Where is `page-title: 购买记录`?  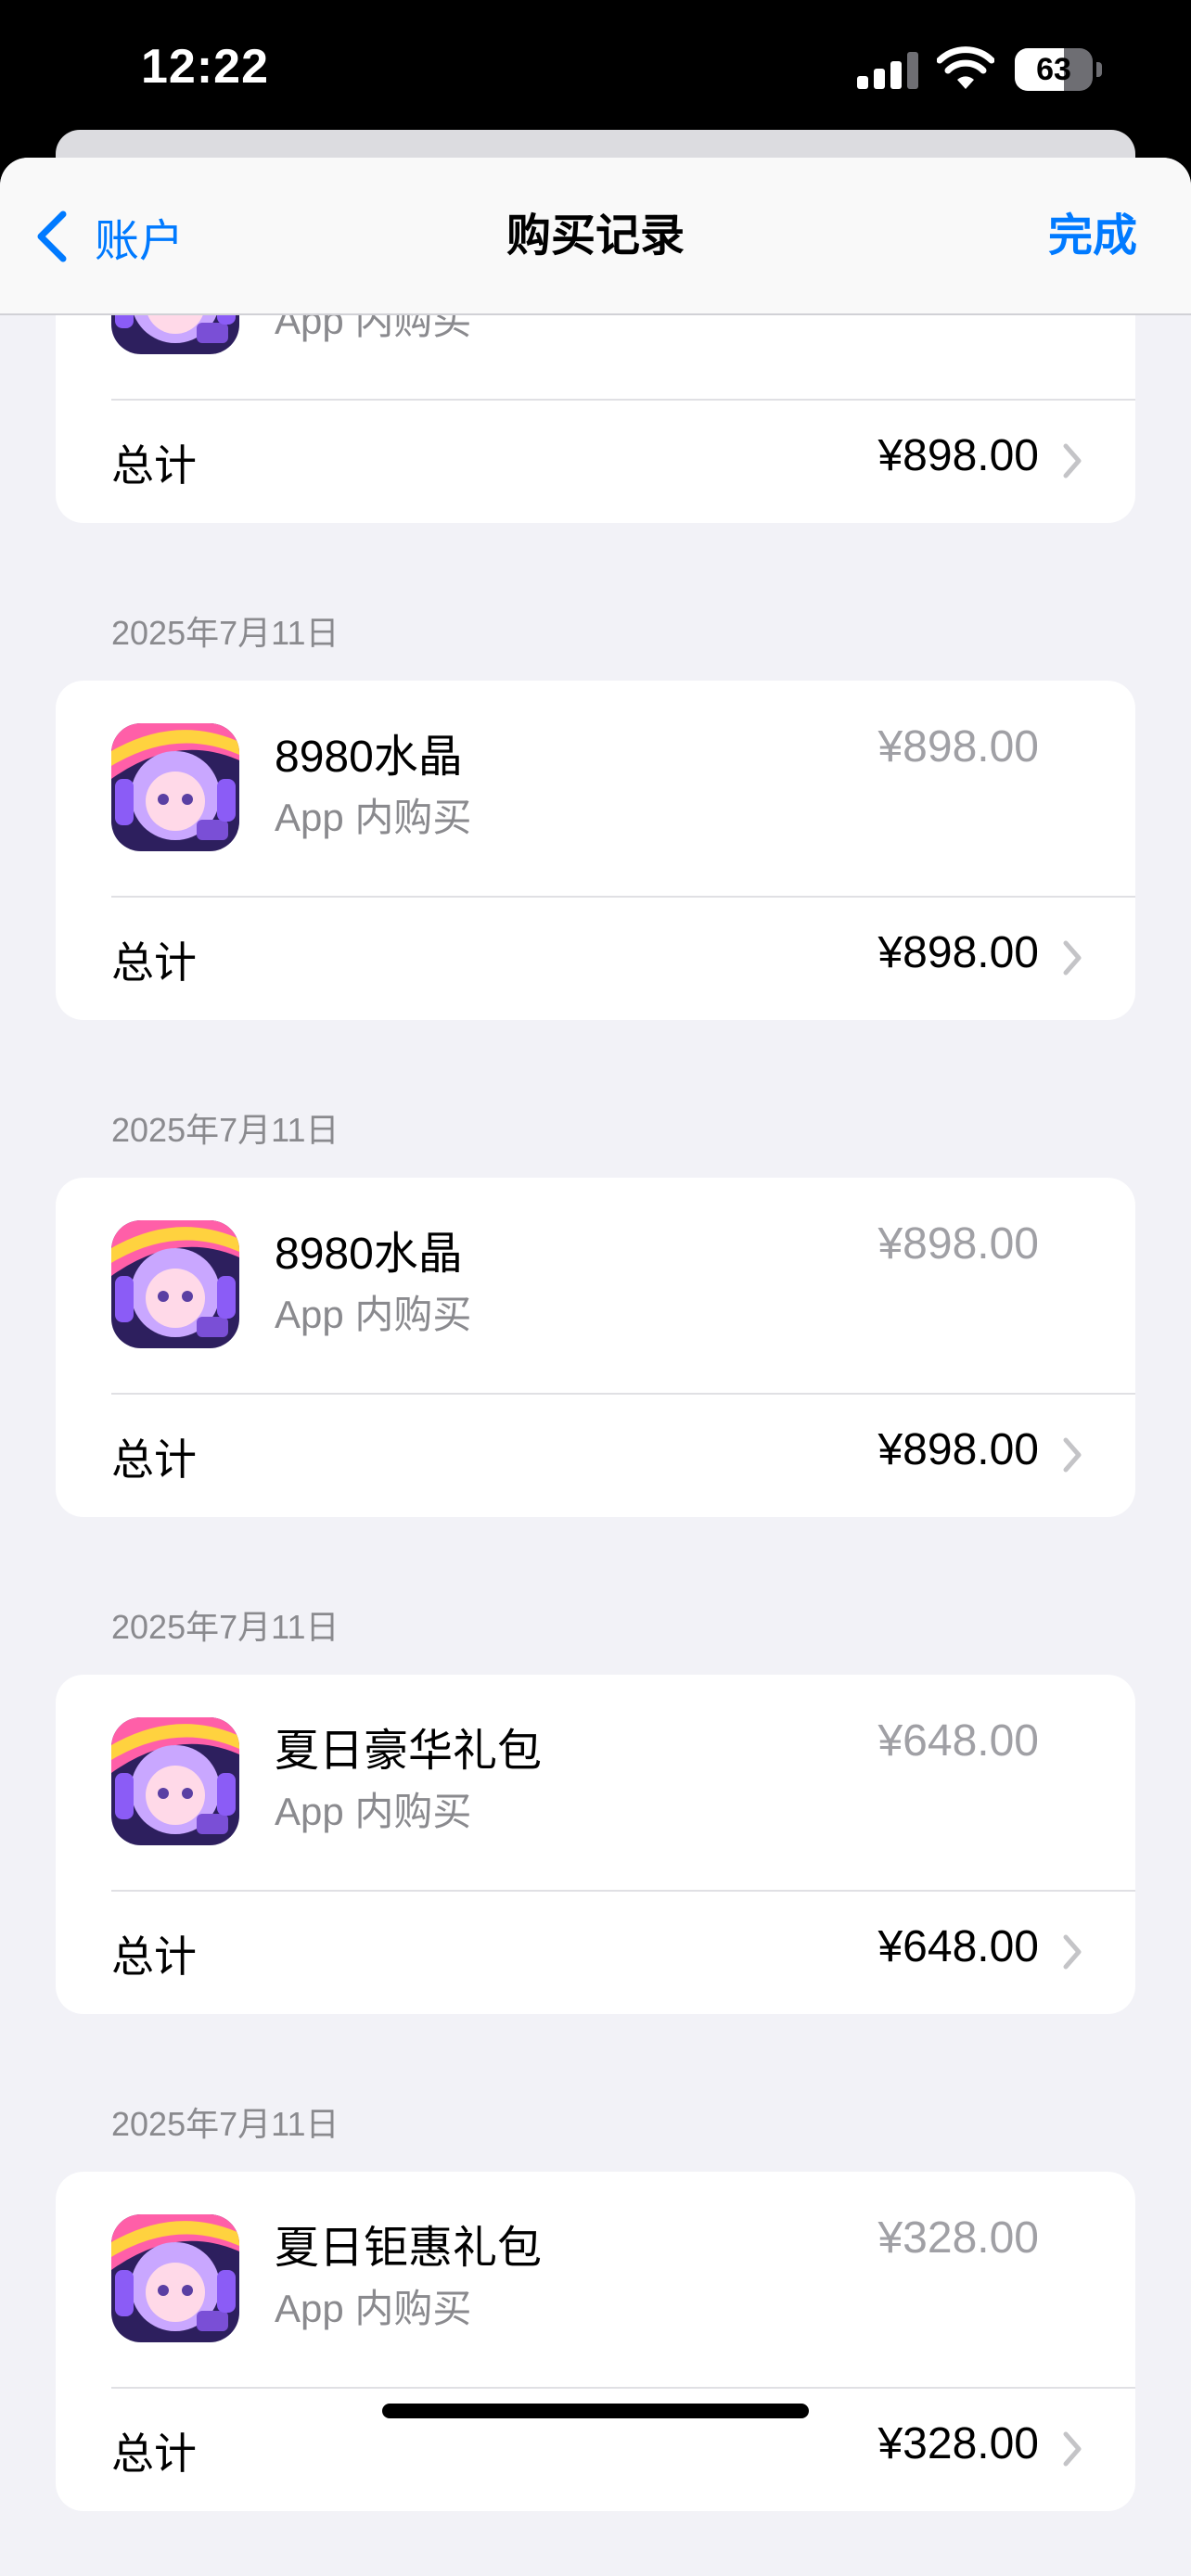
page-title: 购买记录 is located at coordinates (595, 236).